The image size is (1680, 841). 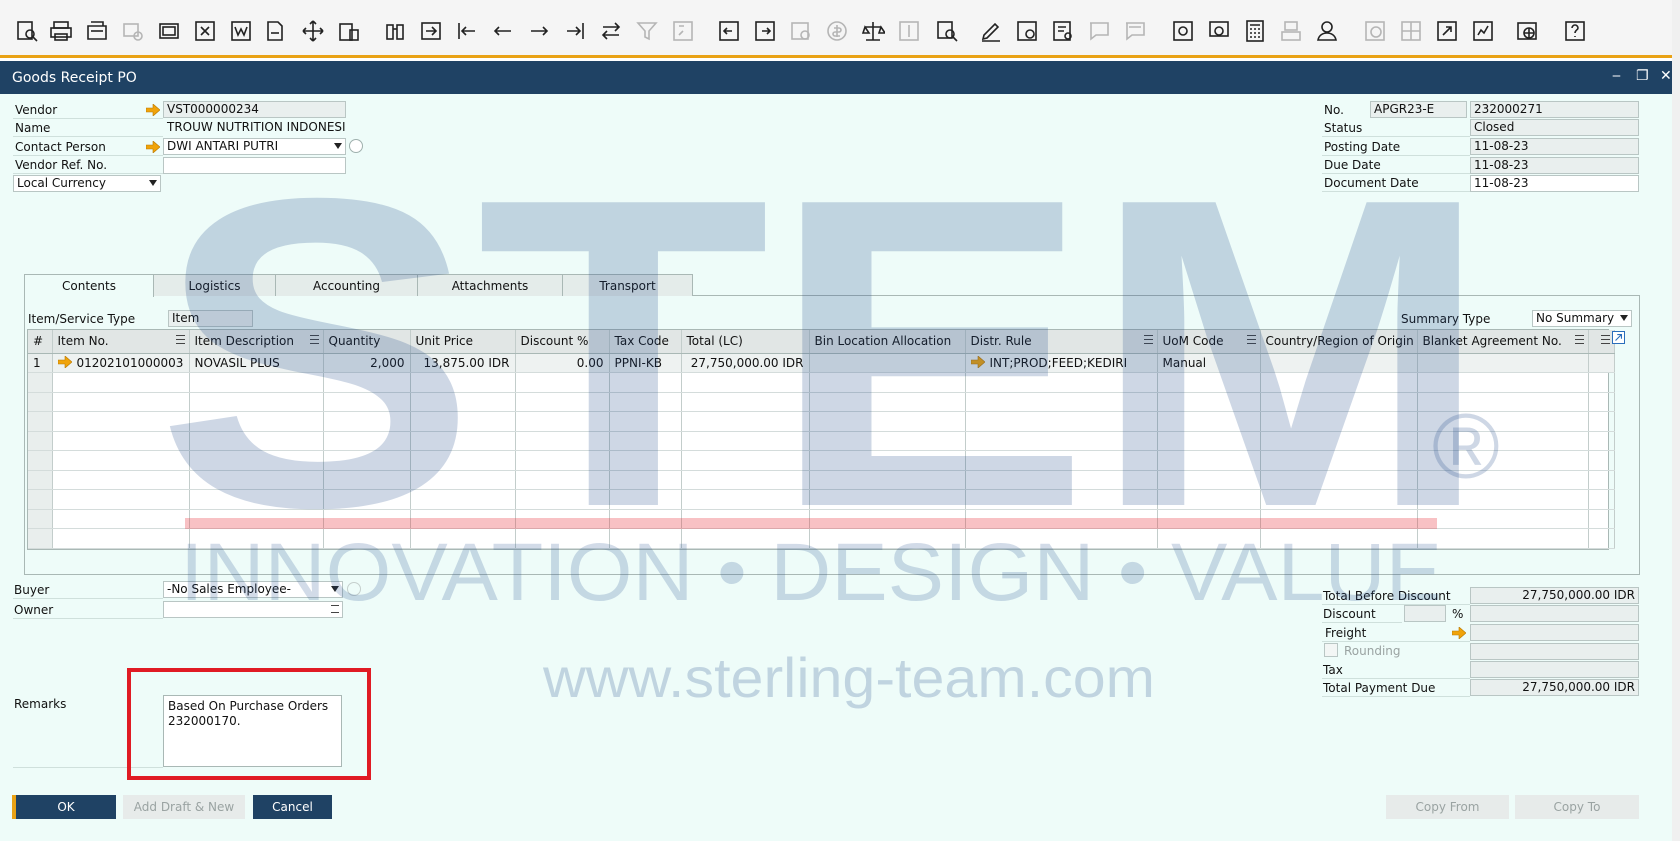 I want to click on cancel-button: Cancel, so click(x=292, y=807).